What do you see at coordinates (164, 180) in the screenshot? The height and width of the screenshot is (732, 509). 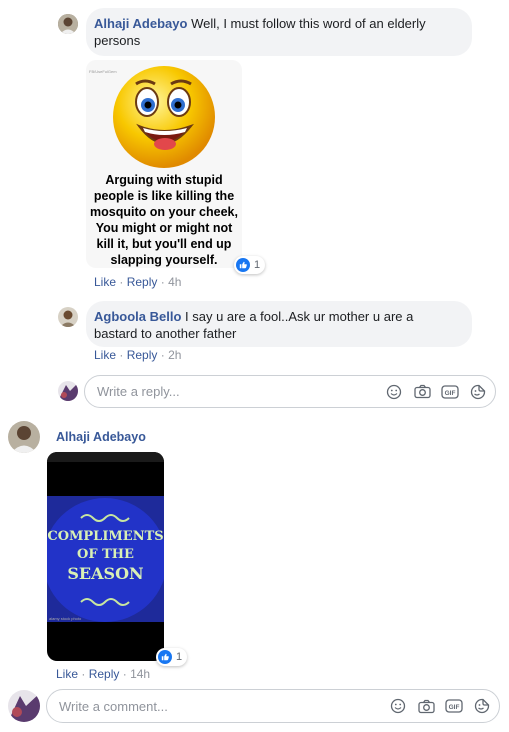 I see `caption-line: Arguing with stupid` at bounding box center [164, 180].